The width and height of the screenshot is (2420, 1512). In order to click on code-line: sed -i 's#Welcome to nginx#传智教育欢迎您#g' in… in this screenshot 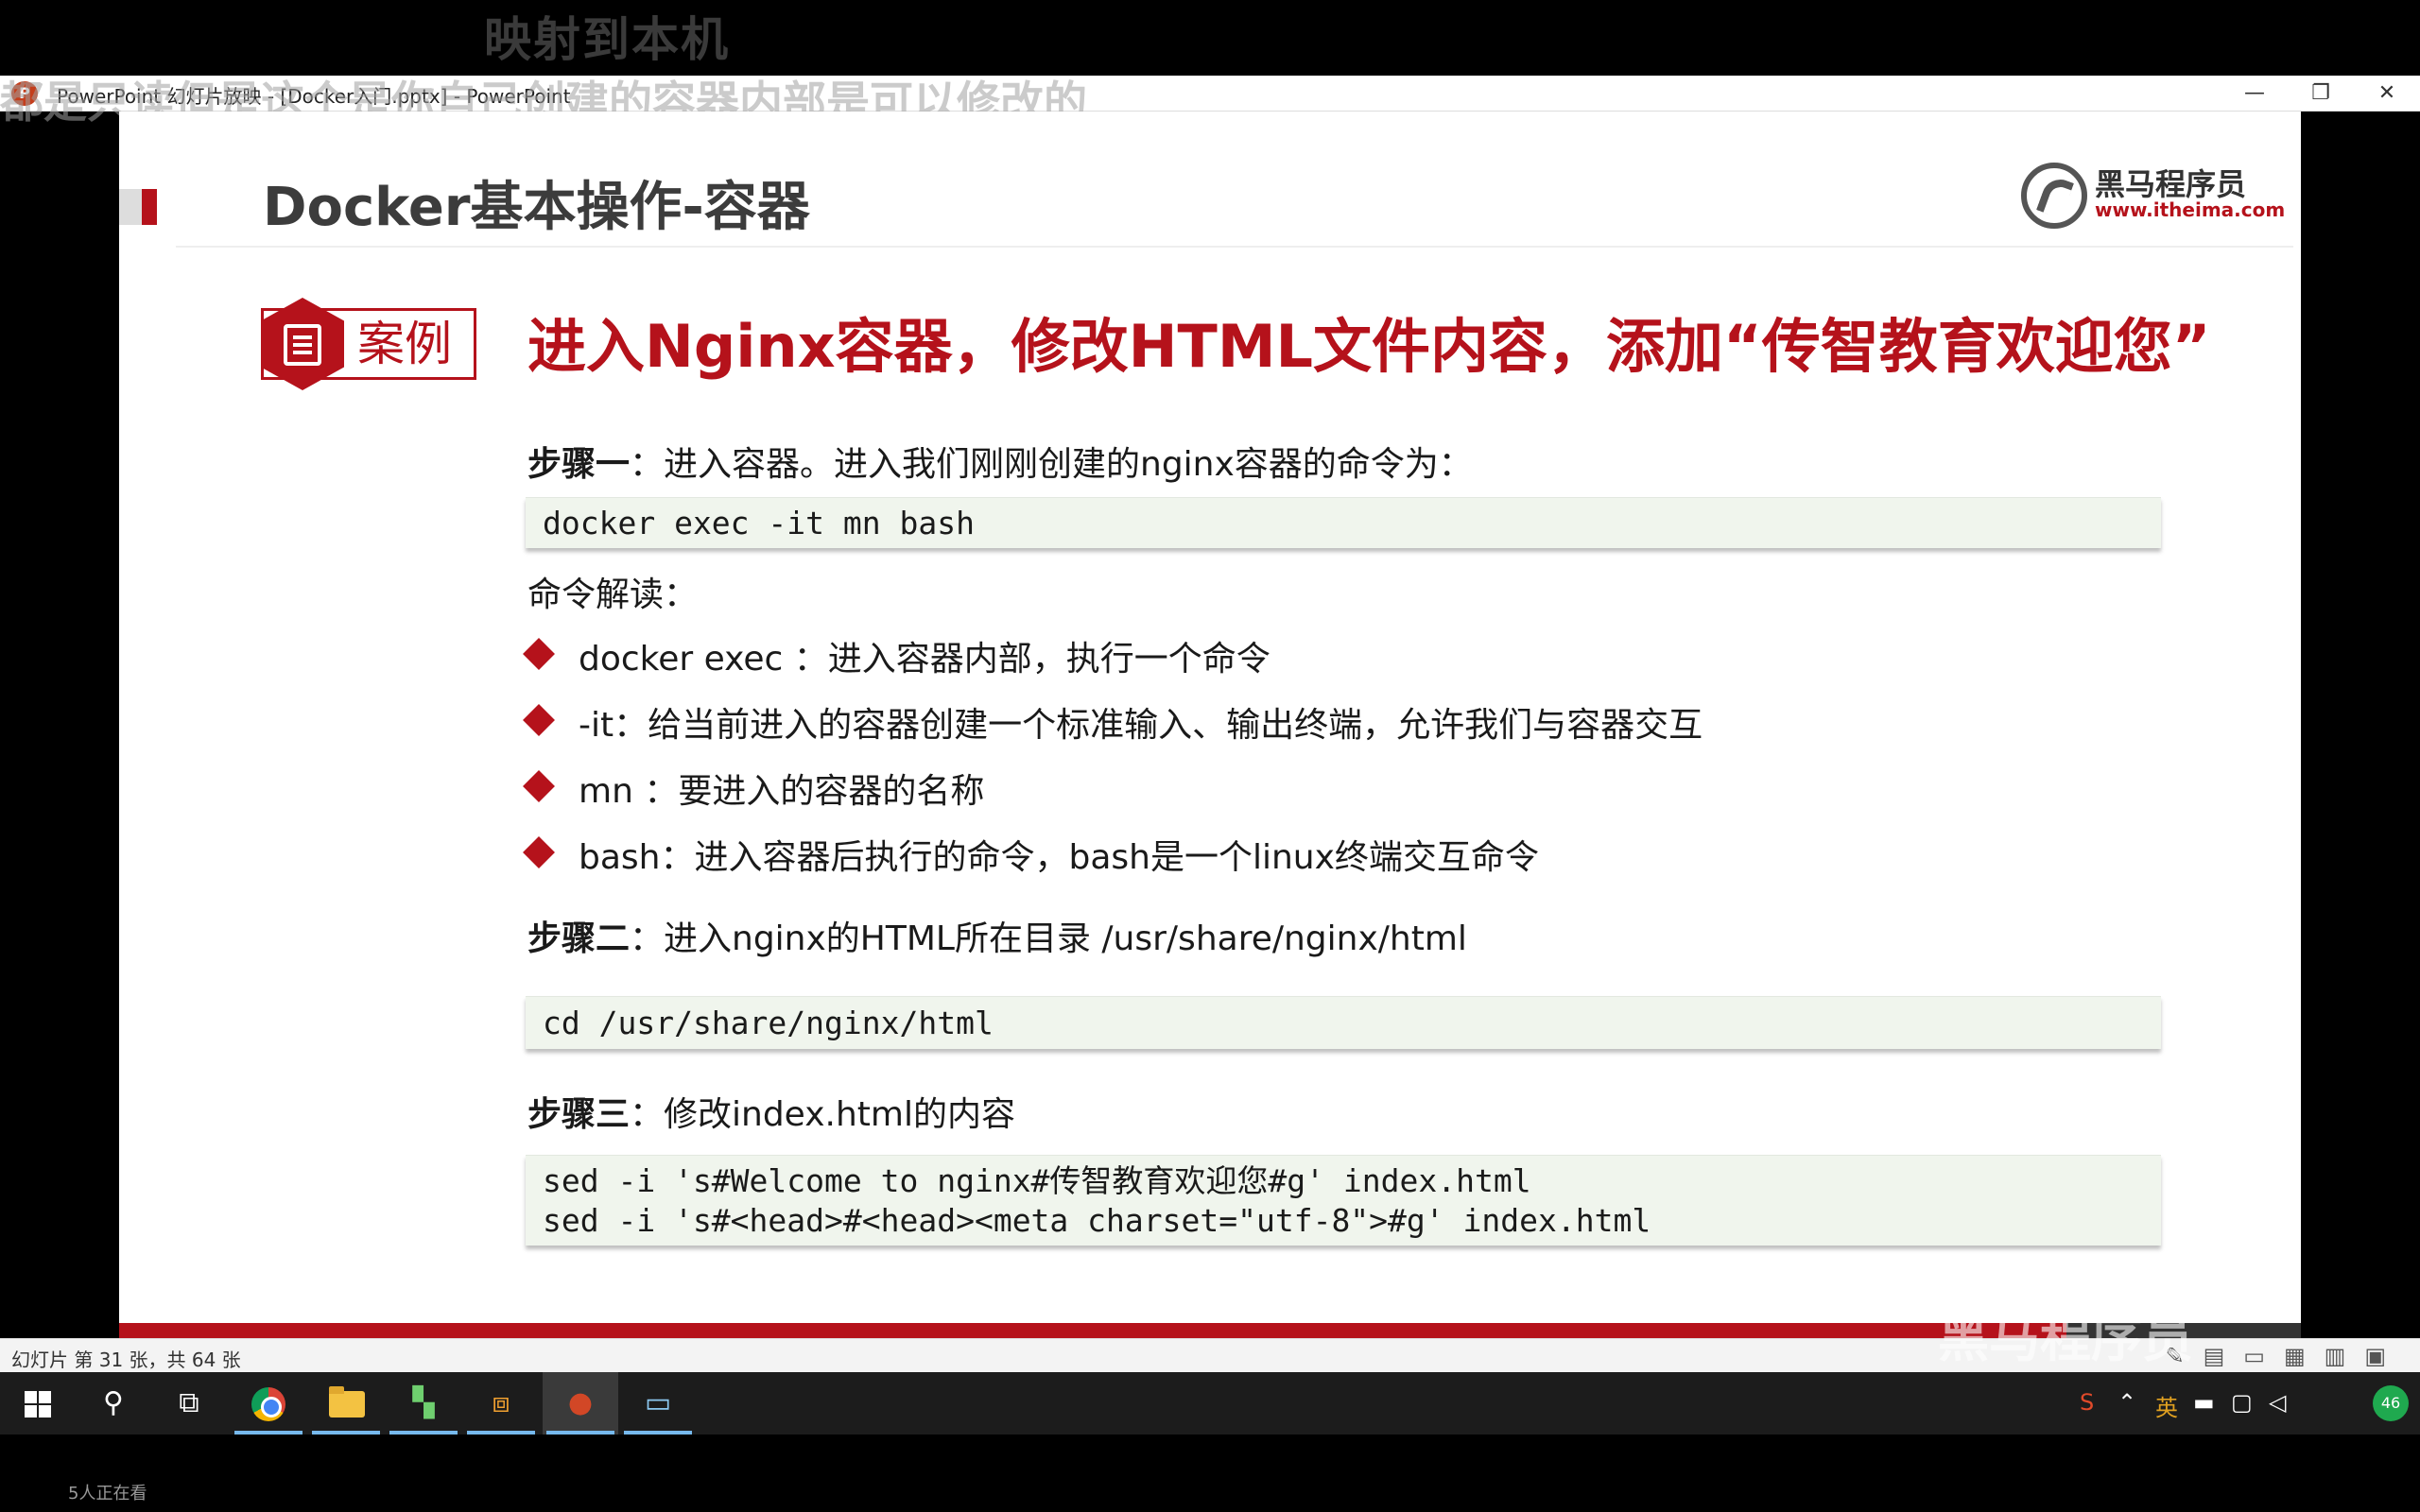, I will do `click(1037, 1180)`.